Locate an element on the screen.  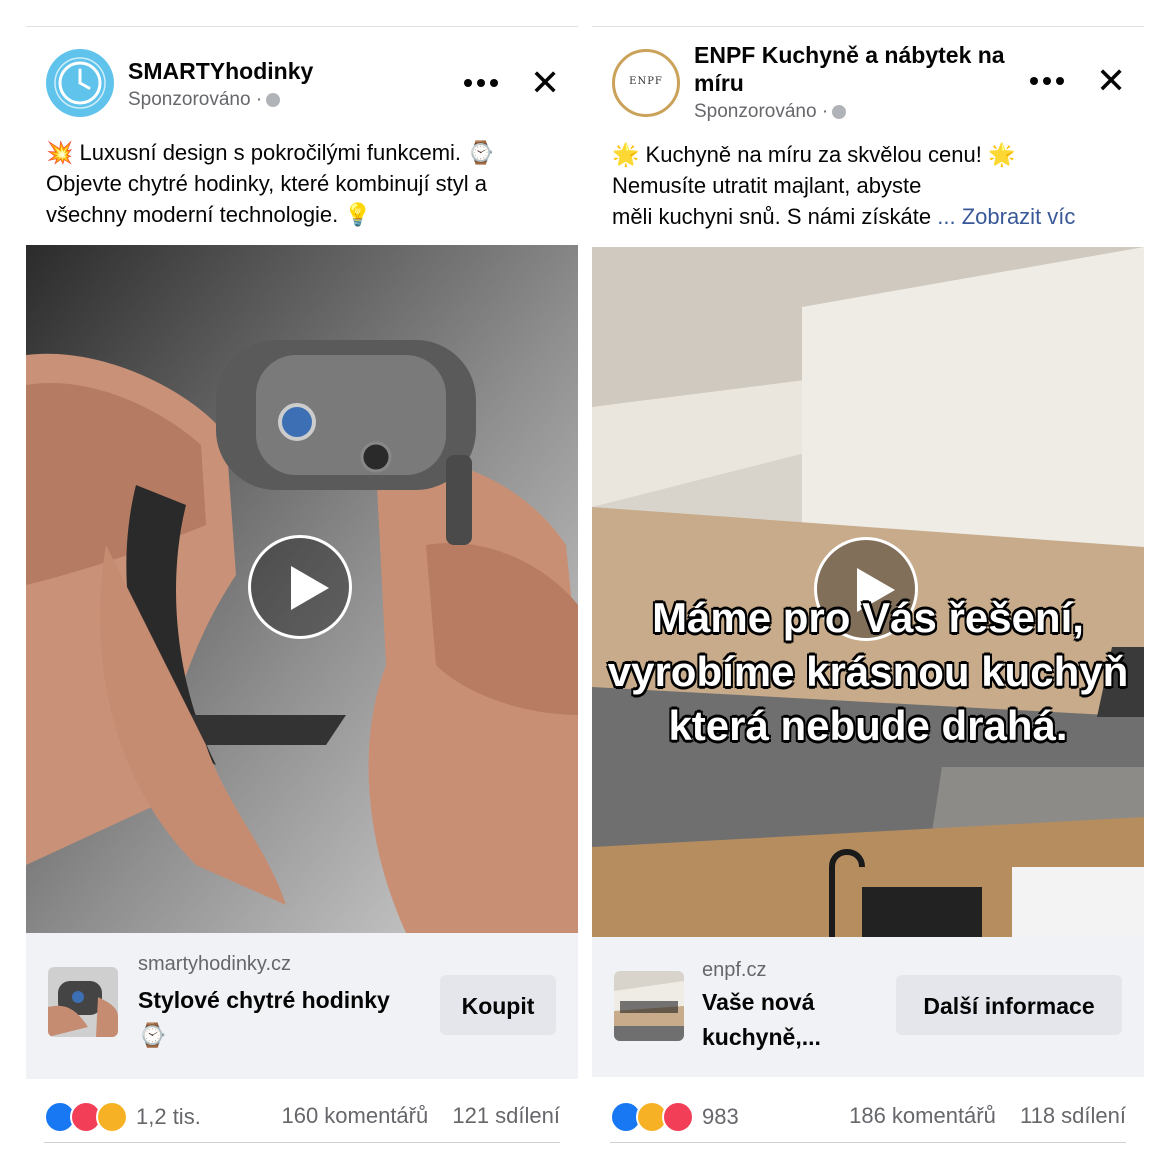
page-avatar: ENPF is located at coordinates (646, 83).